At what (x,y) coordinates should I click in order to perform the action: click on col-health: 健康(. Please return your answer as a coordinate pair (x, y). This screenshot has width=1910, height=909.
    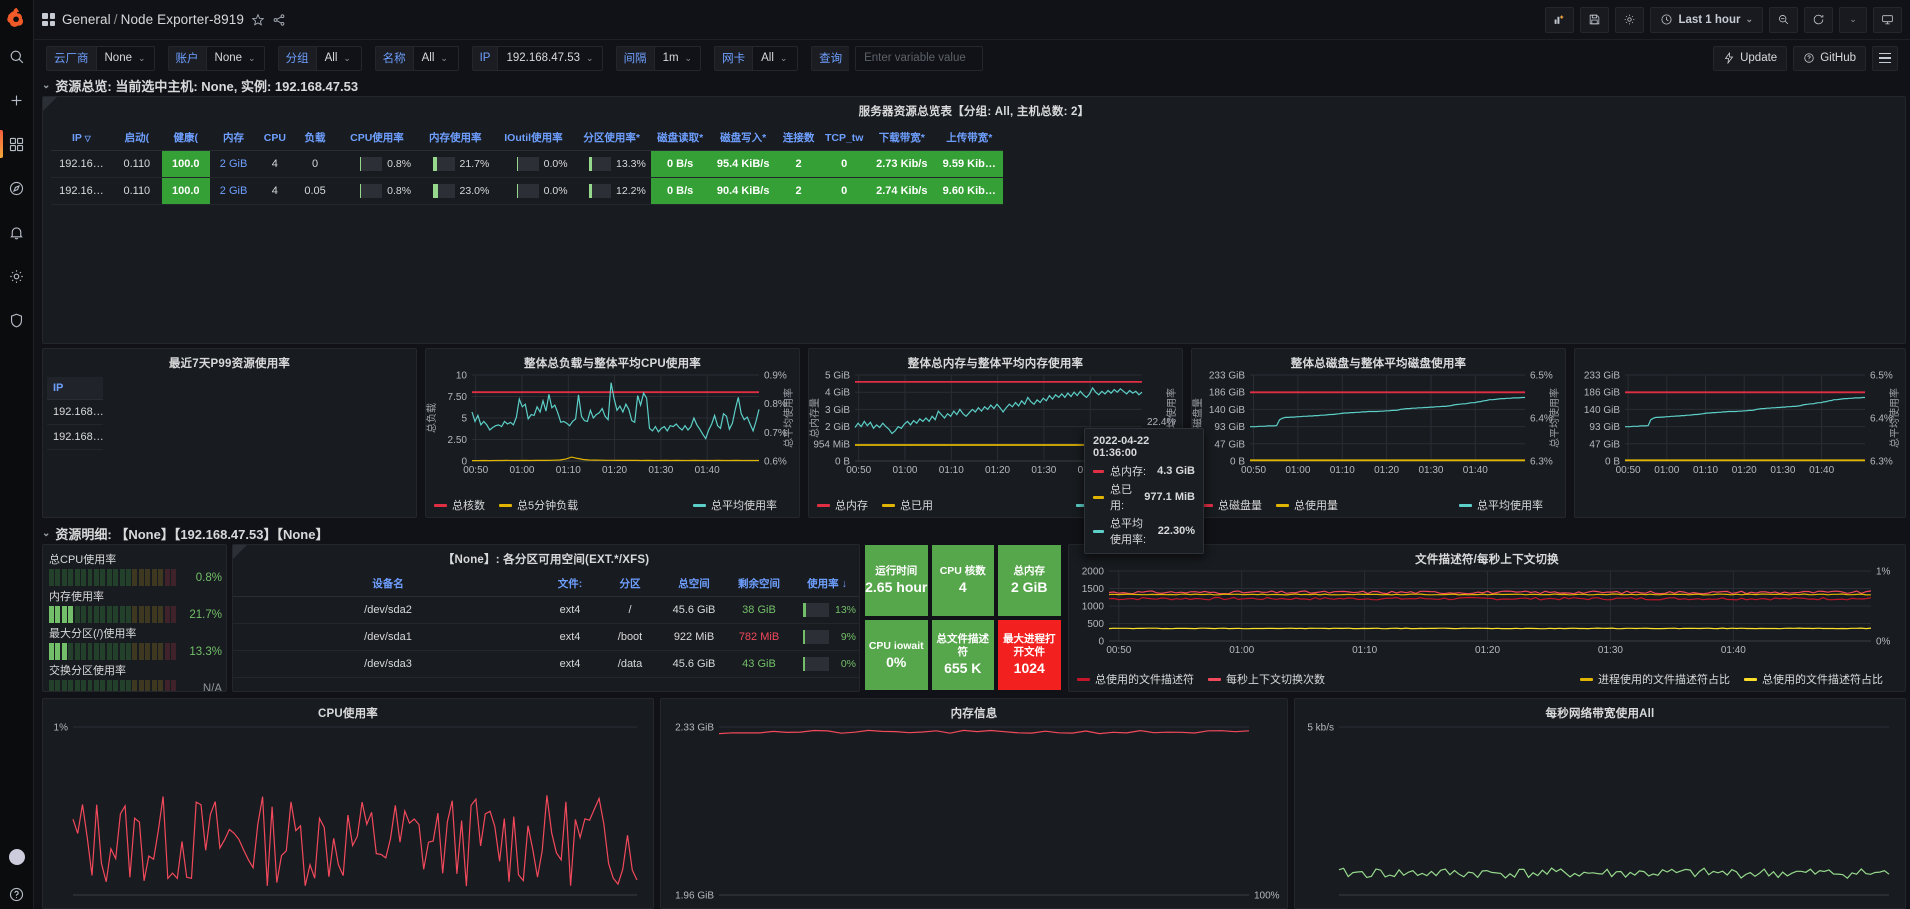
    Looking at the image, I should click on (185, 138).